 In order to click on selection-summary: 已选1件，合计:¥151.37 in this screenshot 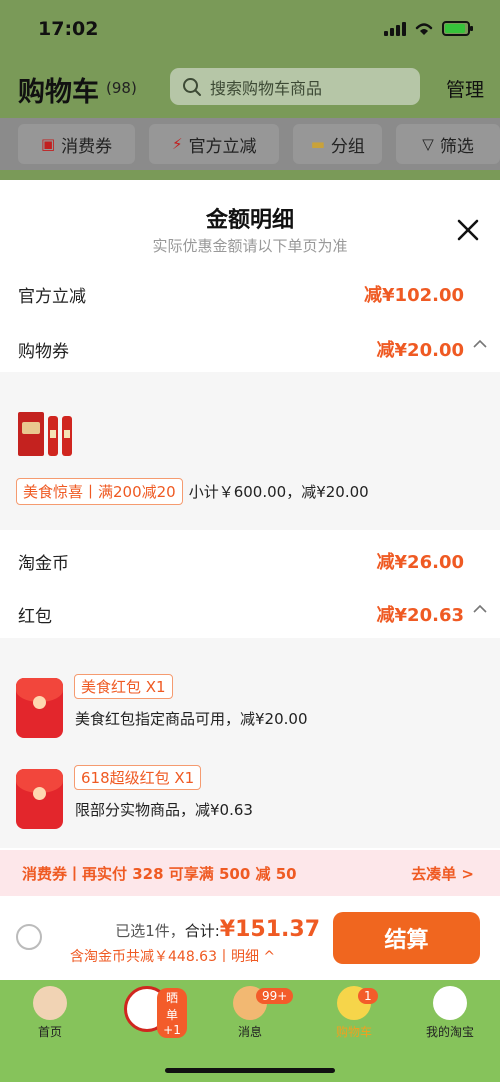, I will do `click(217, 929)`.